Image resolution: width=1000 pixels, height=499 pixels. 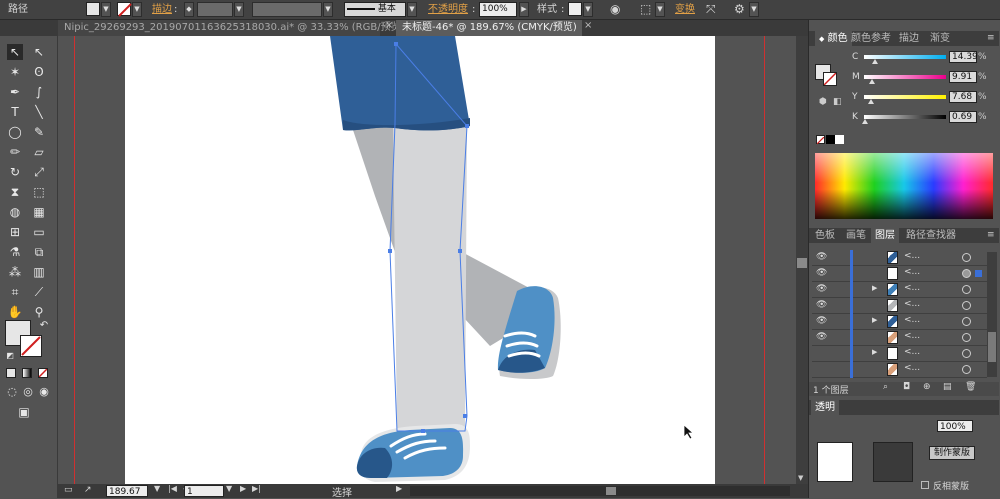 I want to click on isolate-icon: ⤧, so click(x=711, y=9).